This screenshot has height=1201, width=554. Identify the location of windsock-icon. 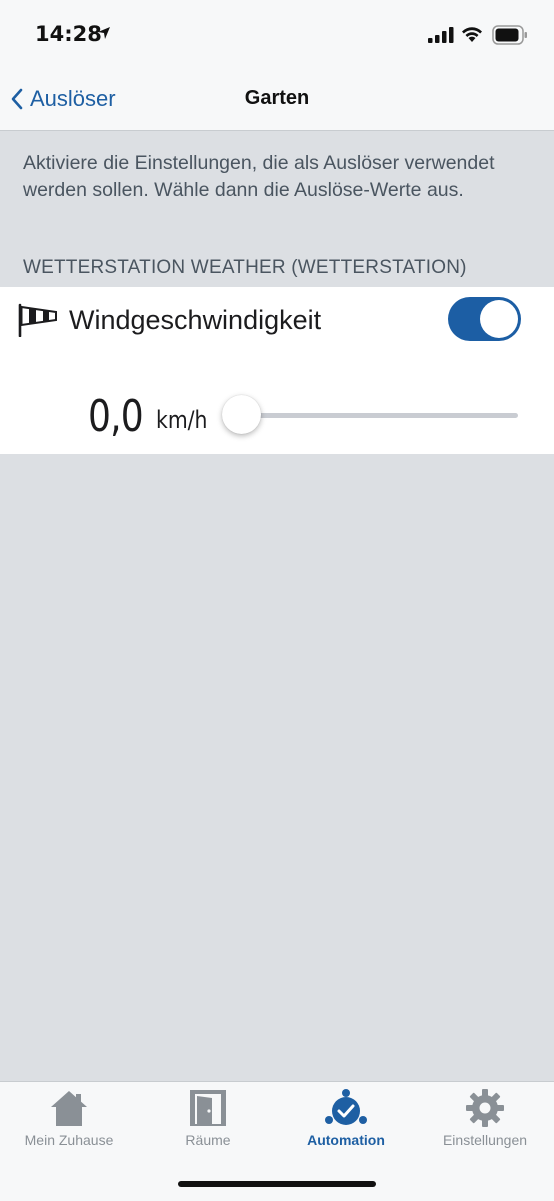
(37, 320).